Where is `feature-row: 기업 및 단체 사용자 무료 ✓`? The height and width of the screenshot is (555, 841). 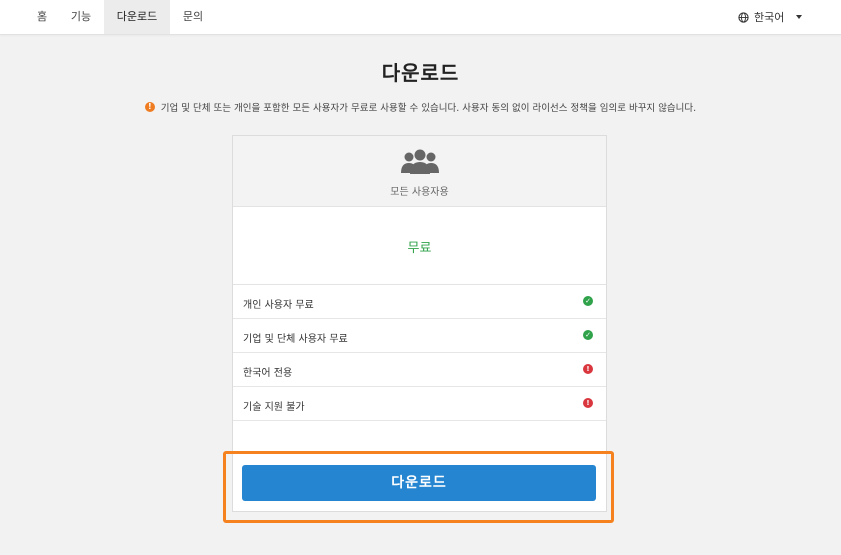 feature-row: 기업 및 단체 사용자 무료 ✓ is located at coordinates (419, 336).